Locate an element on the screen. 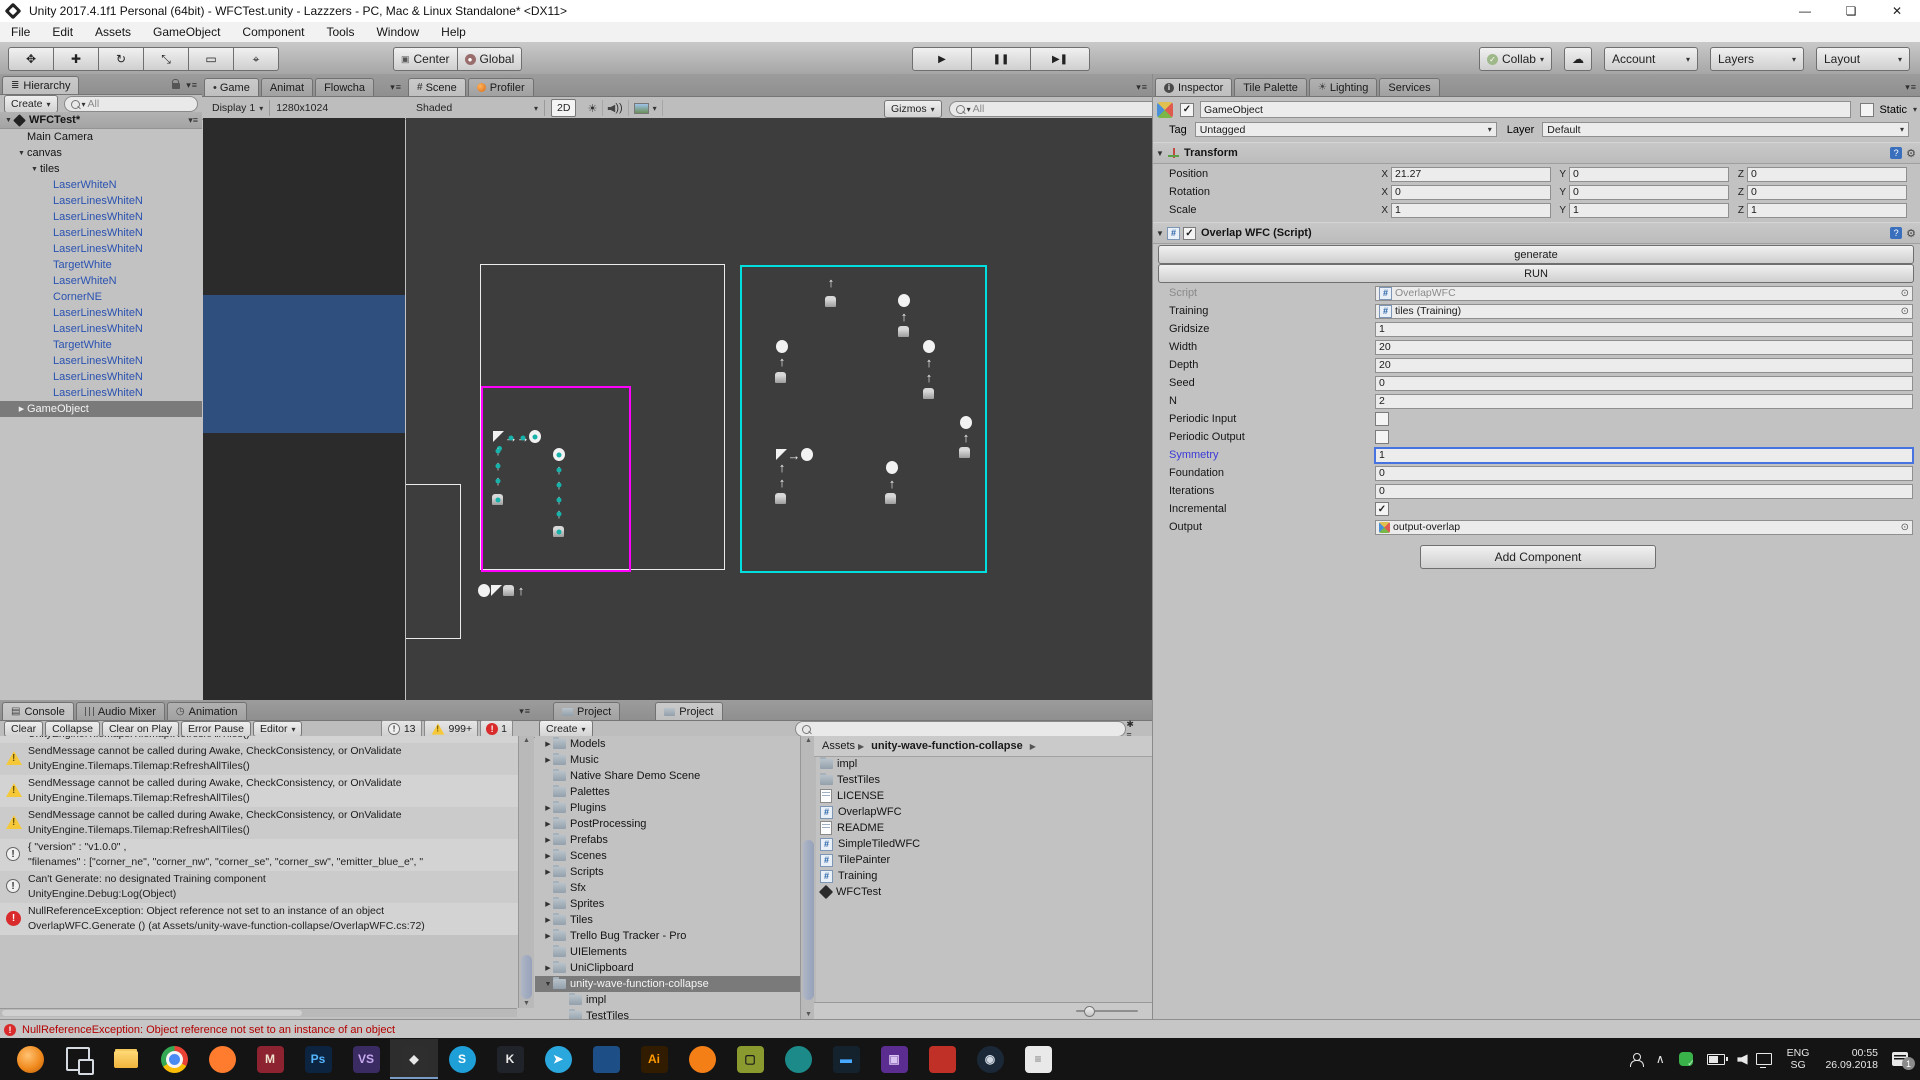  asset-impl: impl is located at coordinates (983, 764).